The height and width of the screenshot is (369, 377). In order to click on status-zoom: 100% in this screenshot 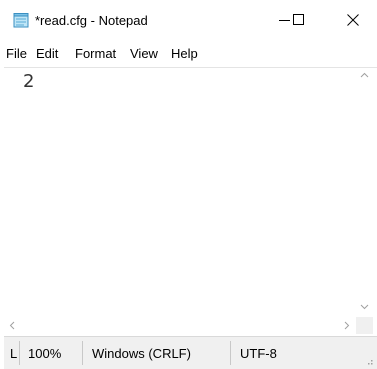, I will do `click(45, 353)`.